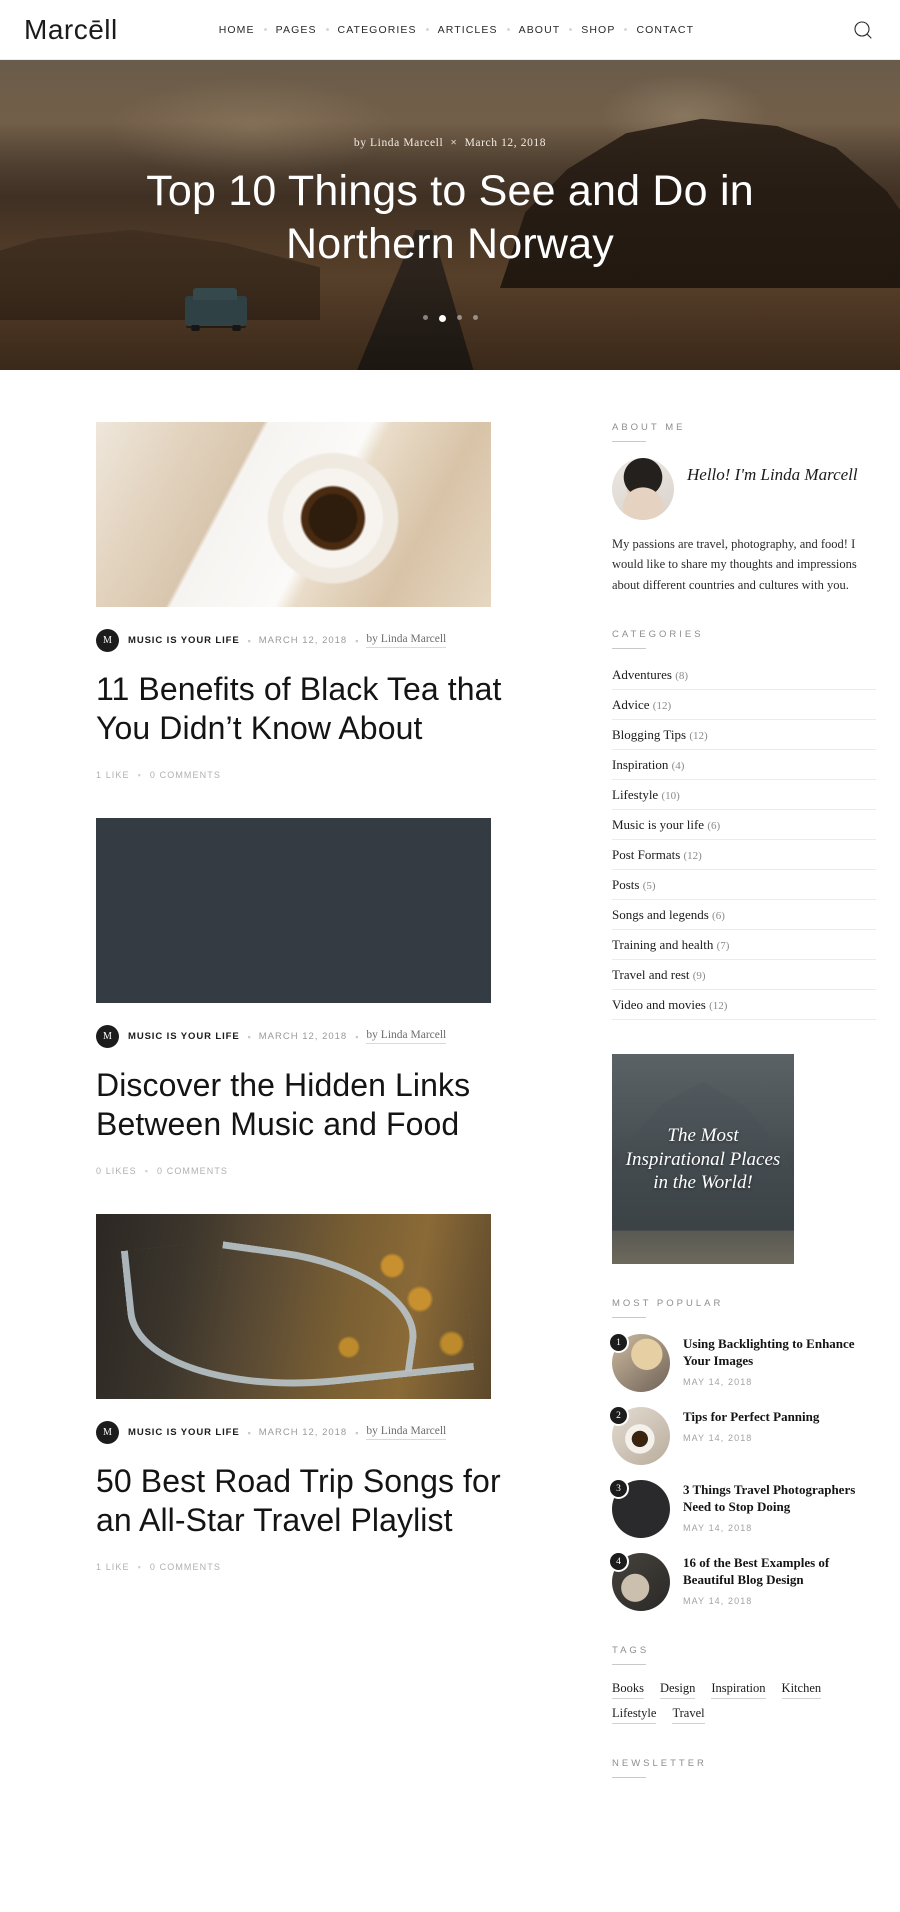  What do you see at coordinates (751, 1417) in the screenshot?
I see `most-popular-title: Tips for Perfect Panning` at bounding box center [751, 1417].